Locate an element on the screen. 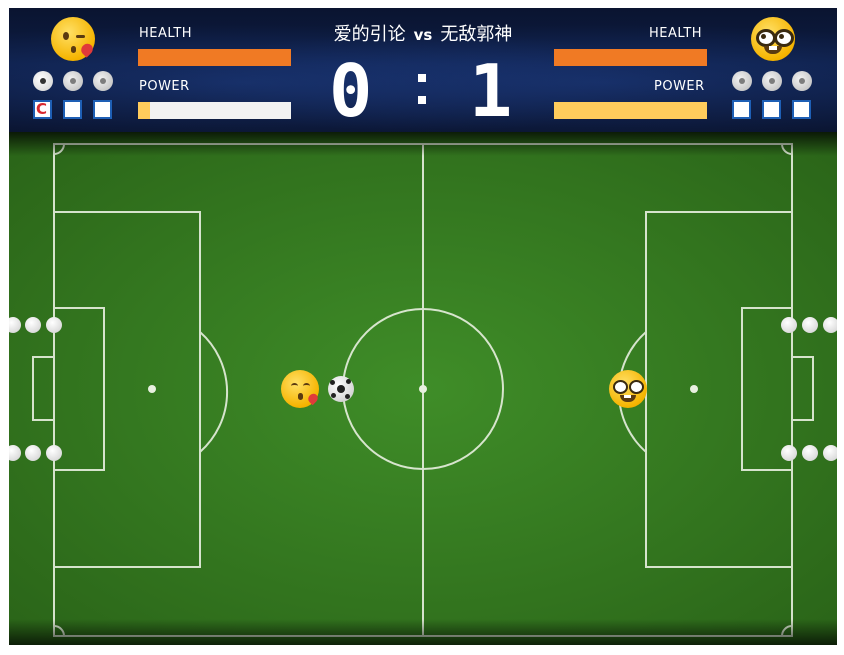 This screenshot has width=844, height=655. versus-label: vs is located at coordinates (423, 35).